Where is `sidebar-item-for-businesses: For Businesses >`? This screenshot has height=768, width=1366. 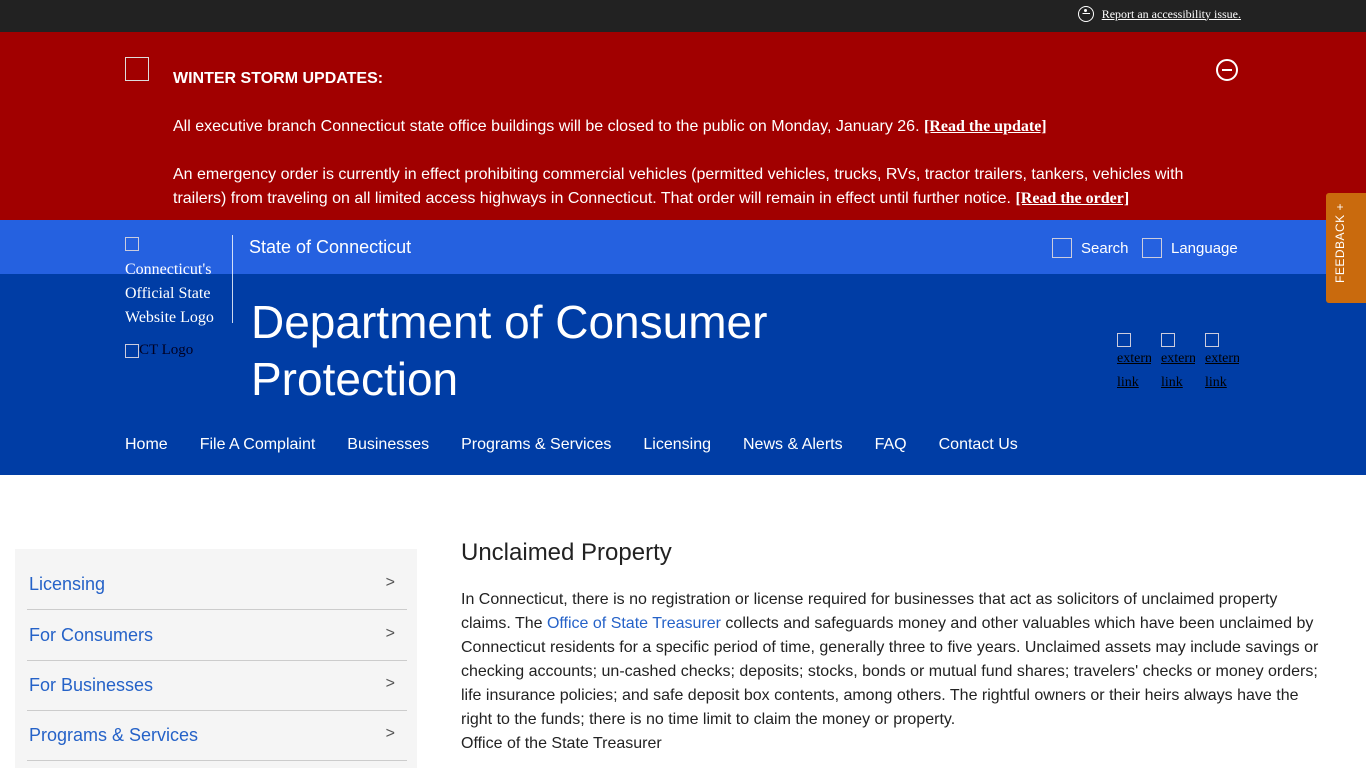 sidebar-item-for-businesses: For Businesses > is located at coordinates (217, 686).